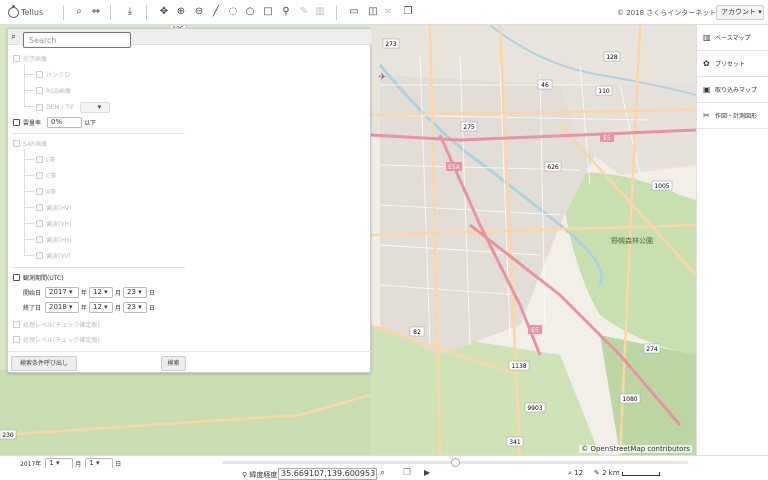 This screenshot has width=768, height=480. I want to click on dem-select: ▾, so click(95, 107).